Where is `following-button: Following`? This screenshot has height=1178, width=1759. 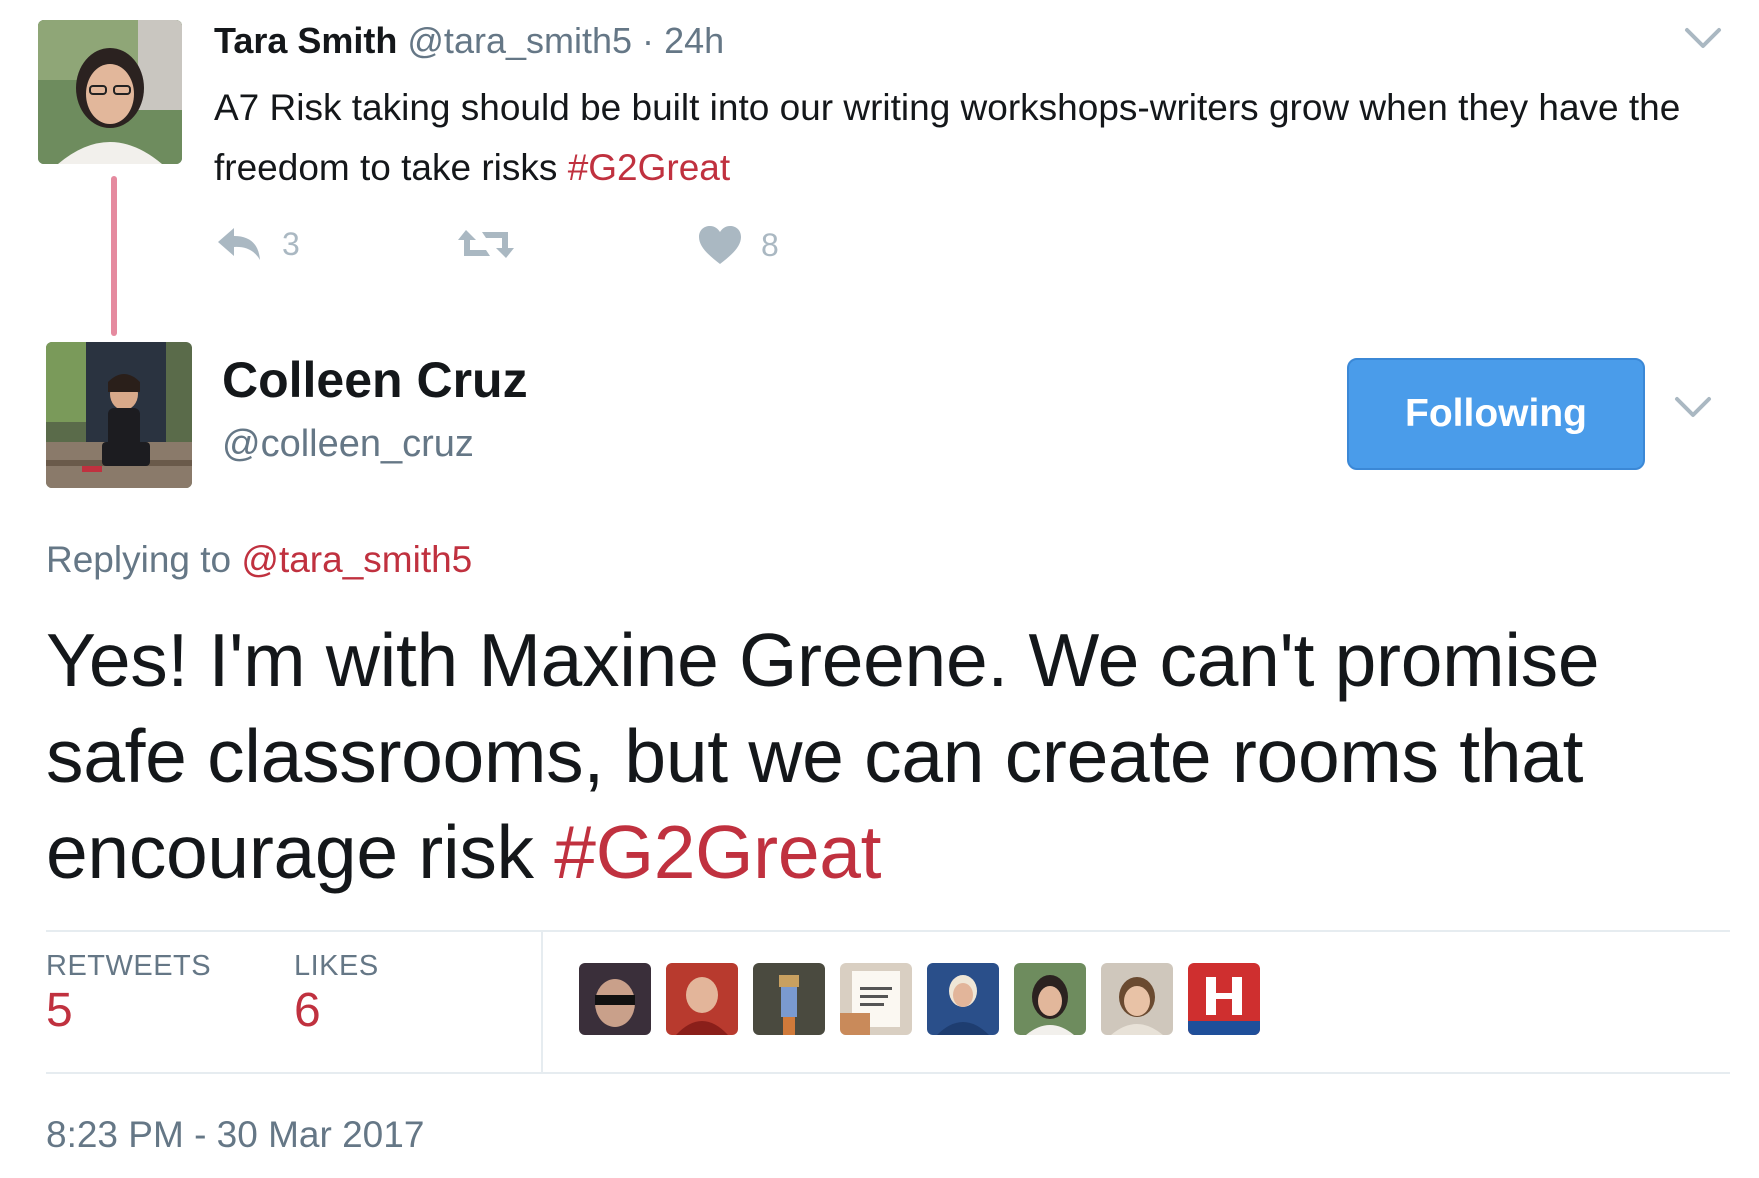
following-button: Following is located at coordinates (1496, 414).